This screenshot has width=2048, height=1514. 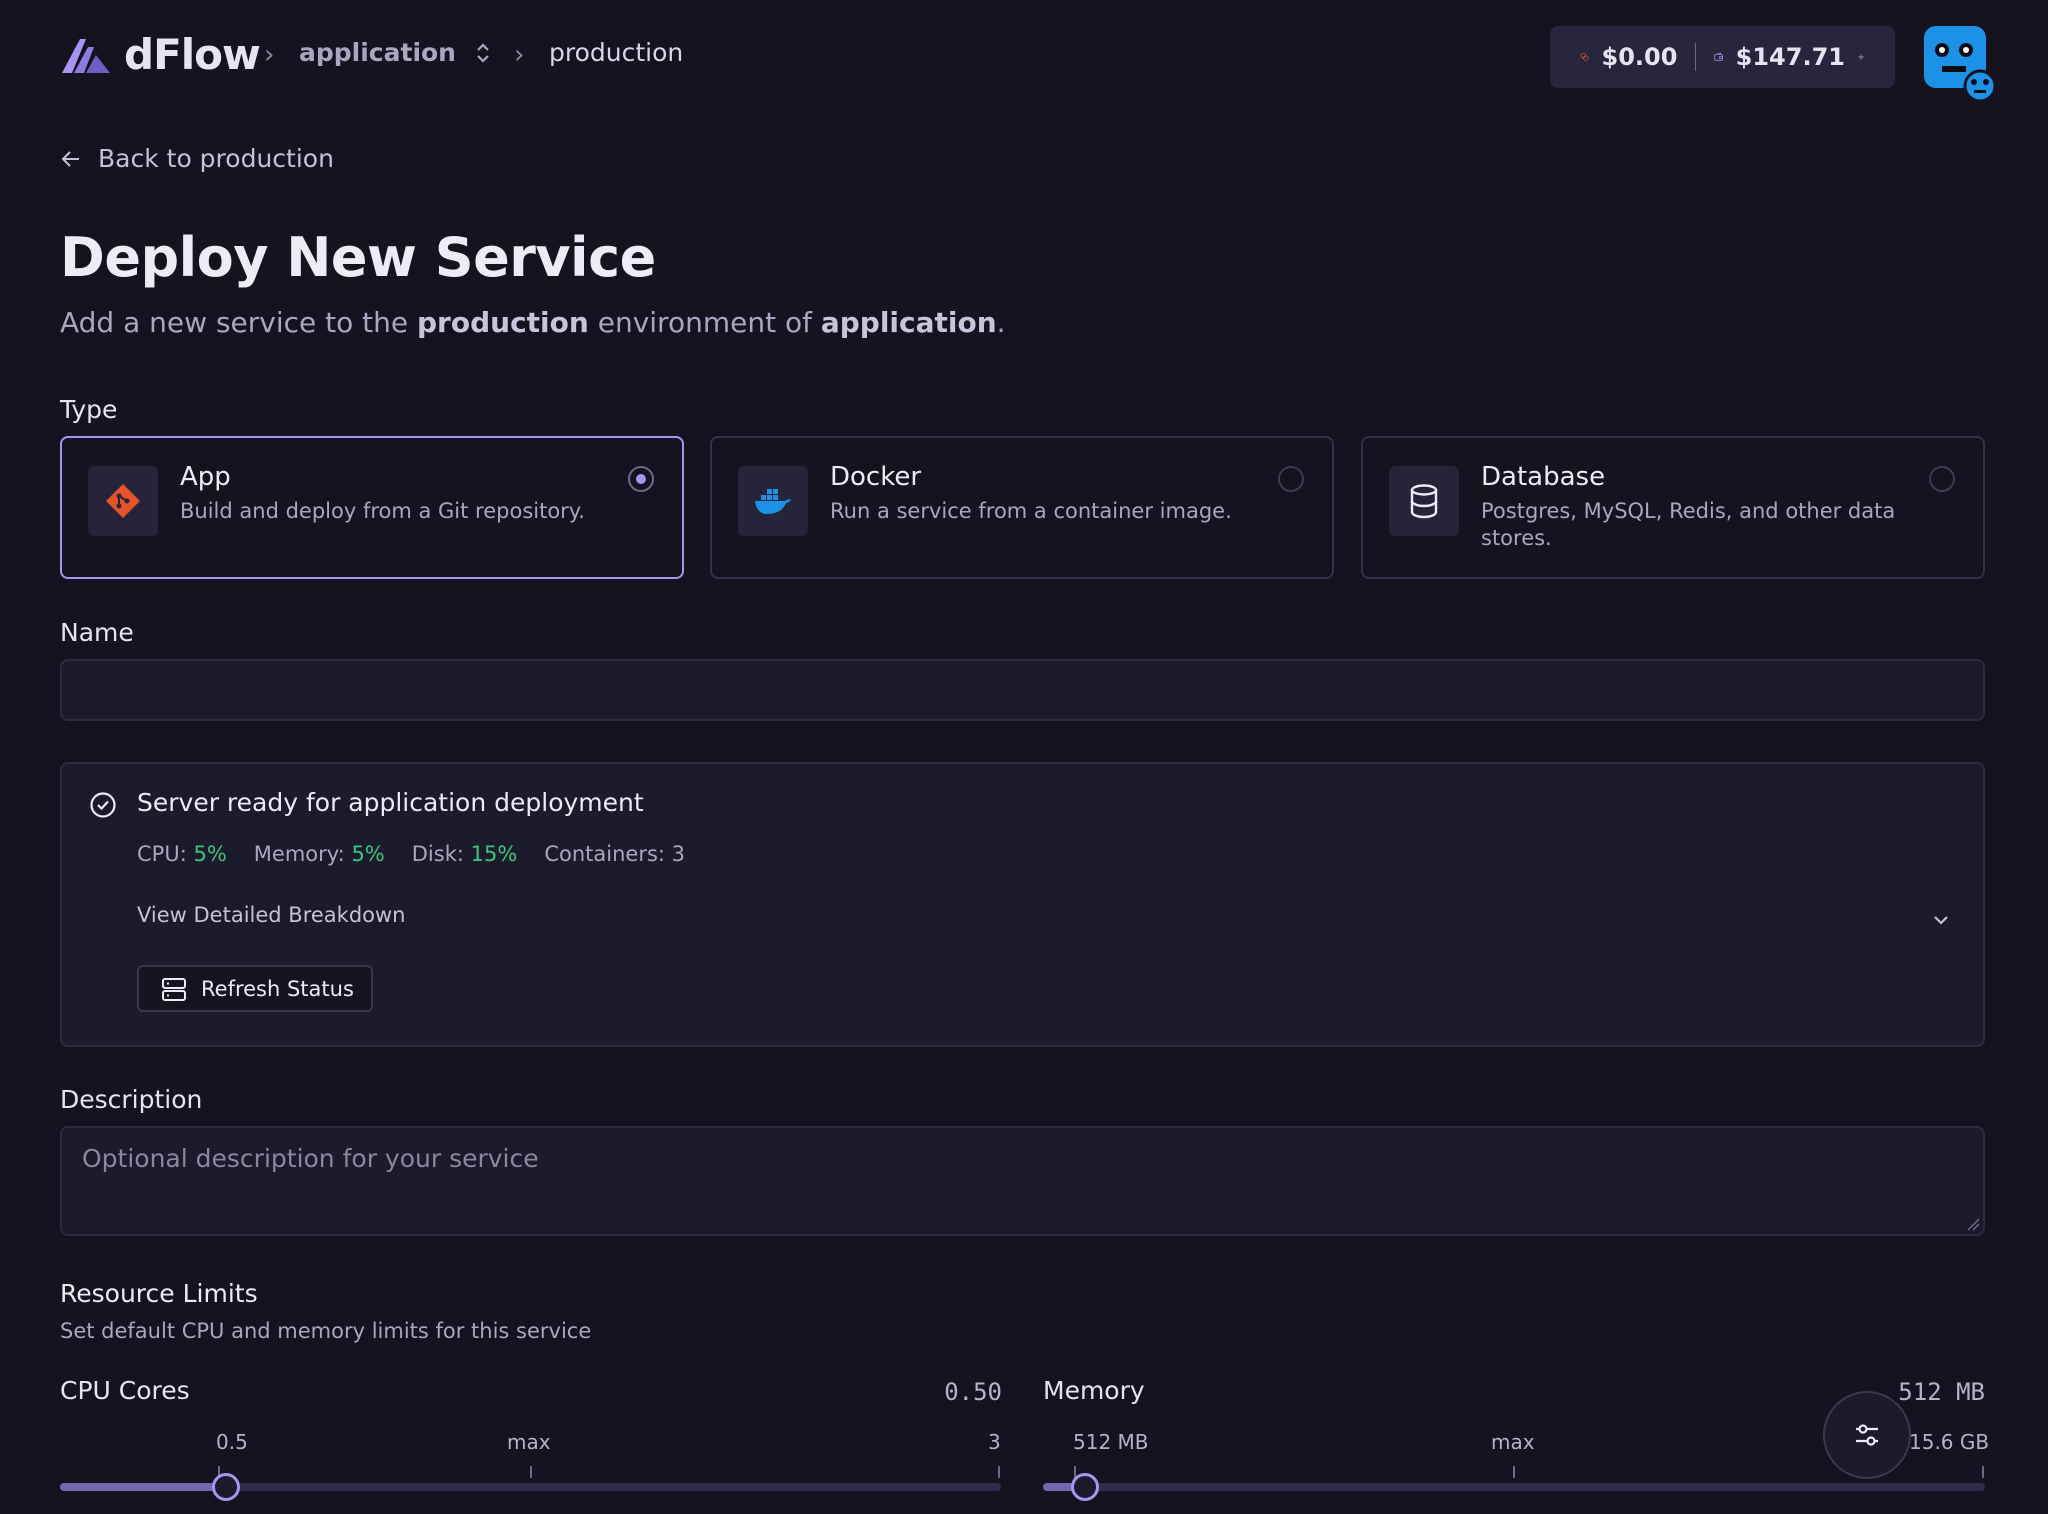 I want to click on wallet-balance: $147.71, so click(x=1790, y=57).